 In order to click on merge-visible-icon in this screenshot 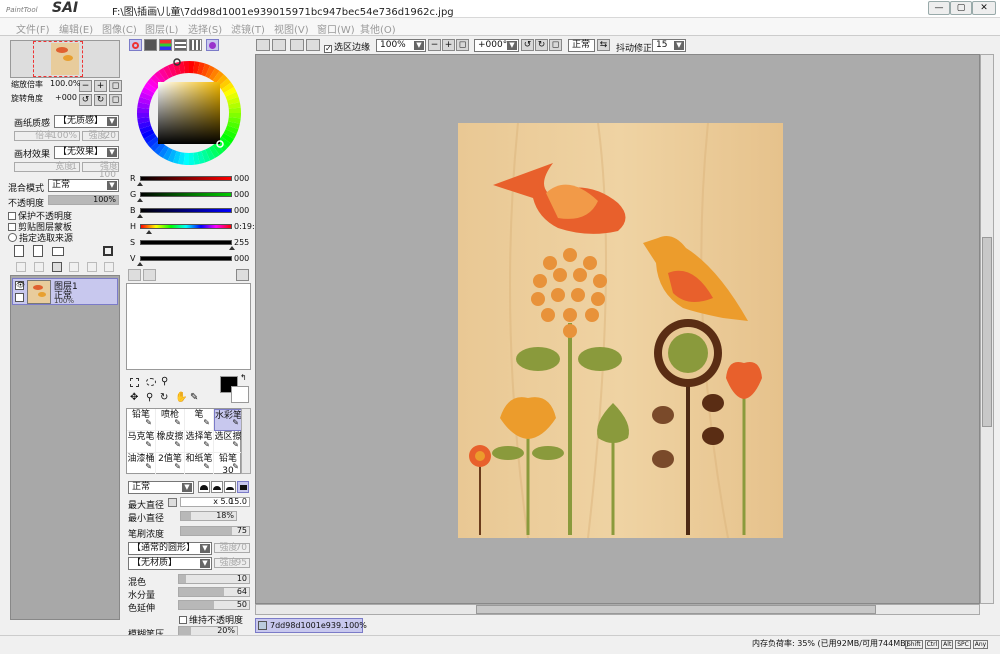, I will do `click(92, 267)`.